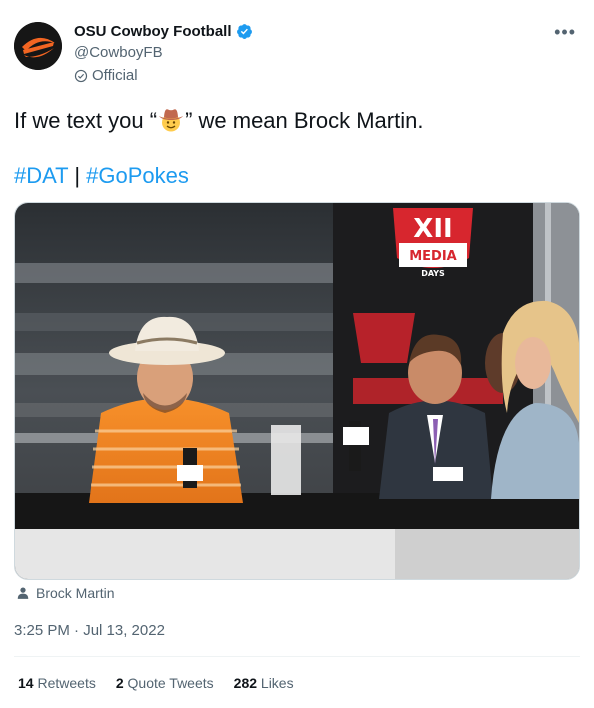 The width and height of the screenshot is (594, 708). I want to click on person-icon, so click(23, 593).